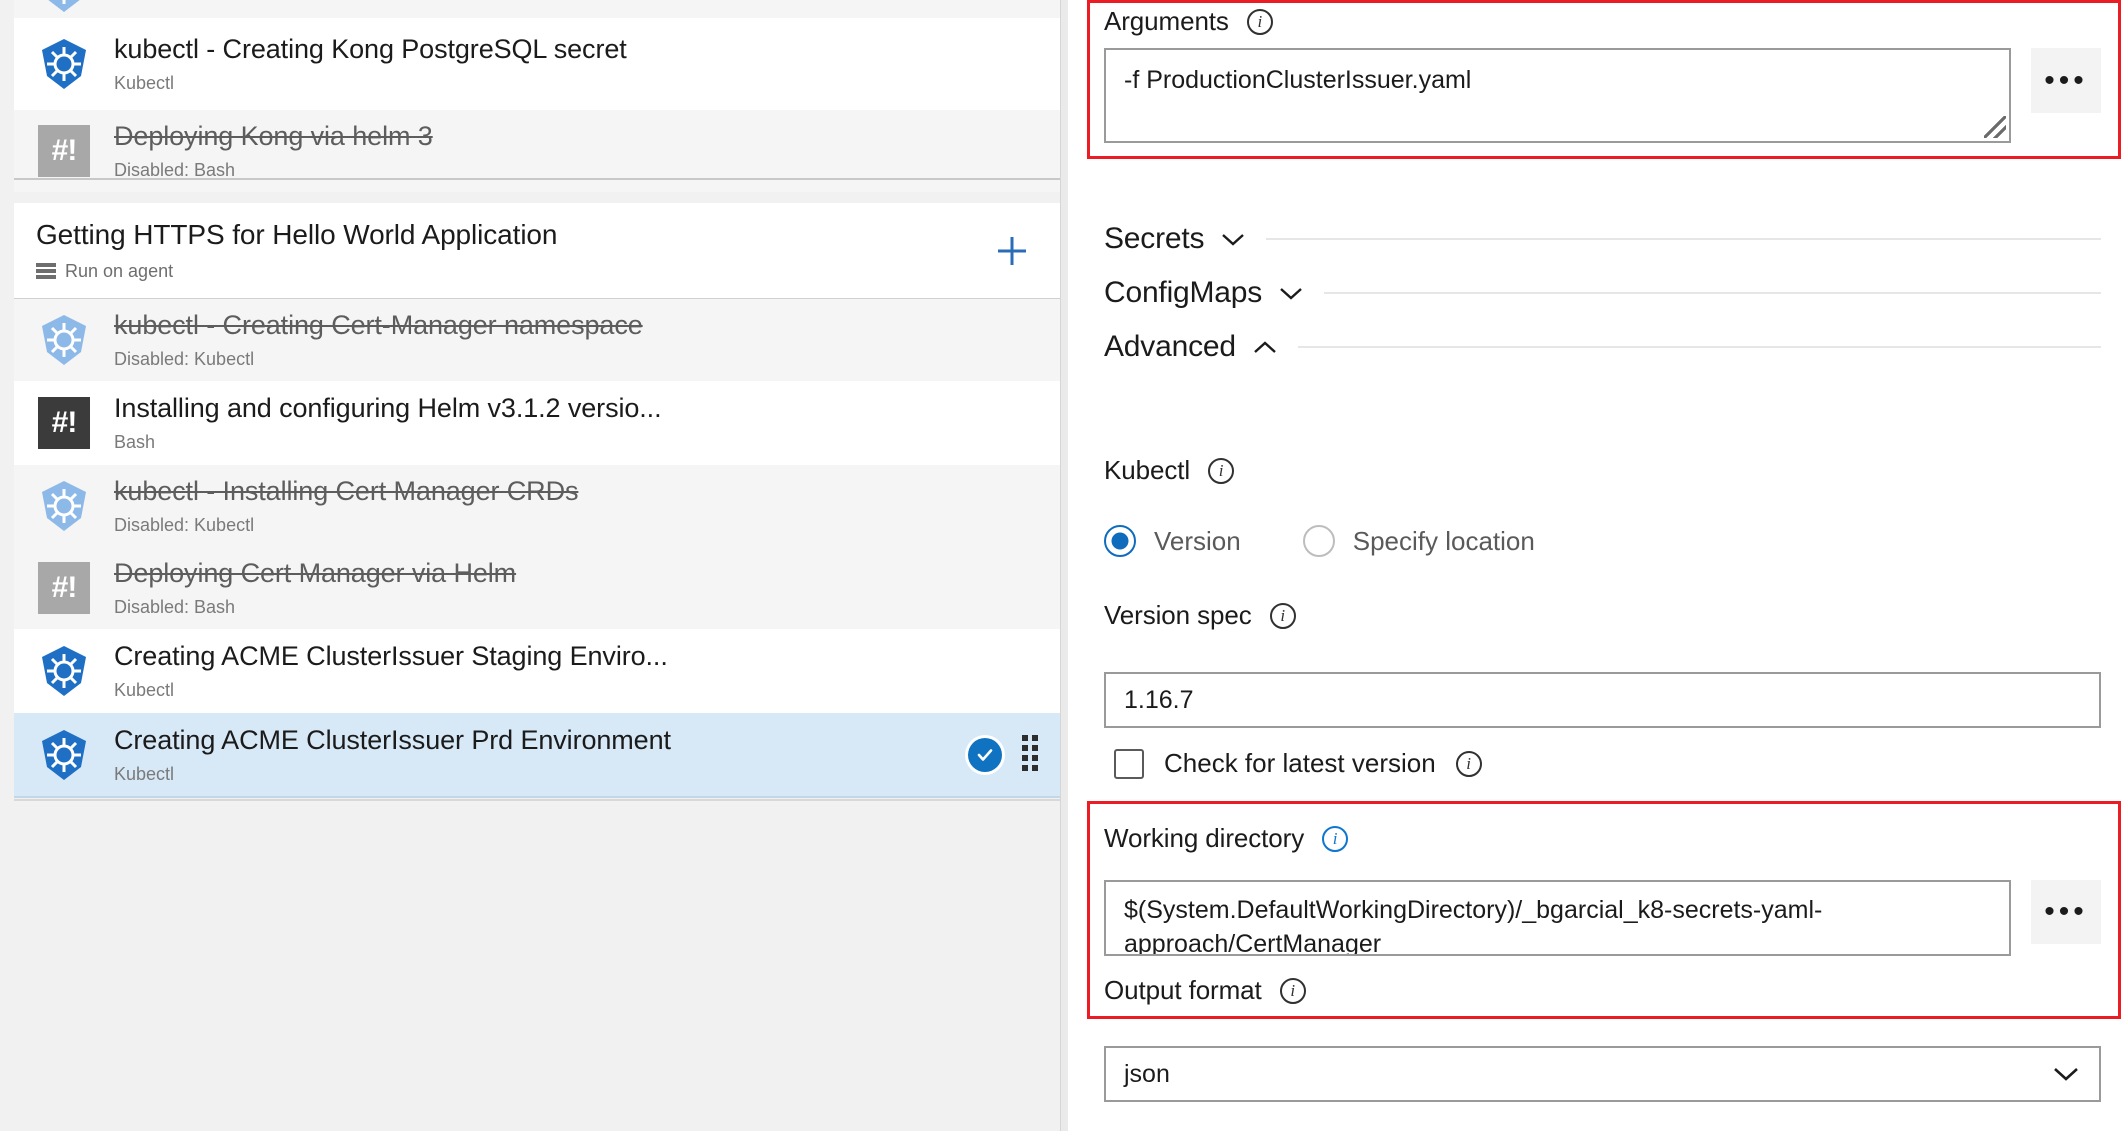  I want to click on version-spec-label: Version spec, so click(1178, 615).